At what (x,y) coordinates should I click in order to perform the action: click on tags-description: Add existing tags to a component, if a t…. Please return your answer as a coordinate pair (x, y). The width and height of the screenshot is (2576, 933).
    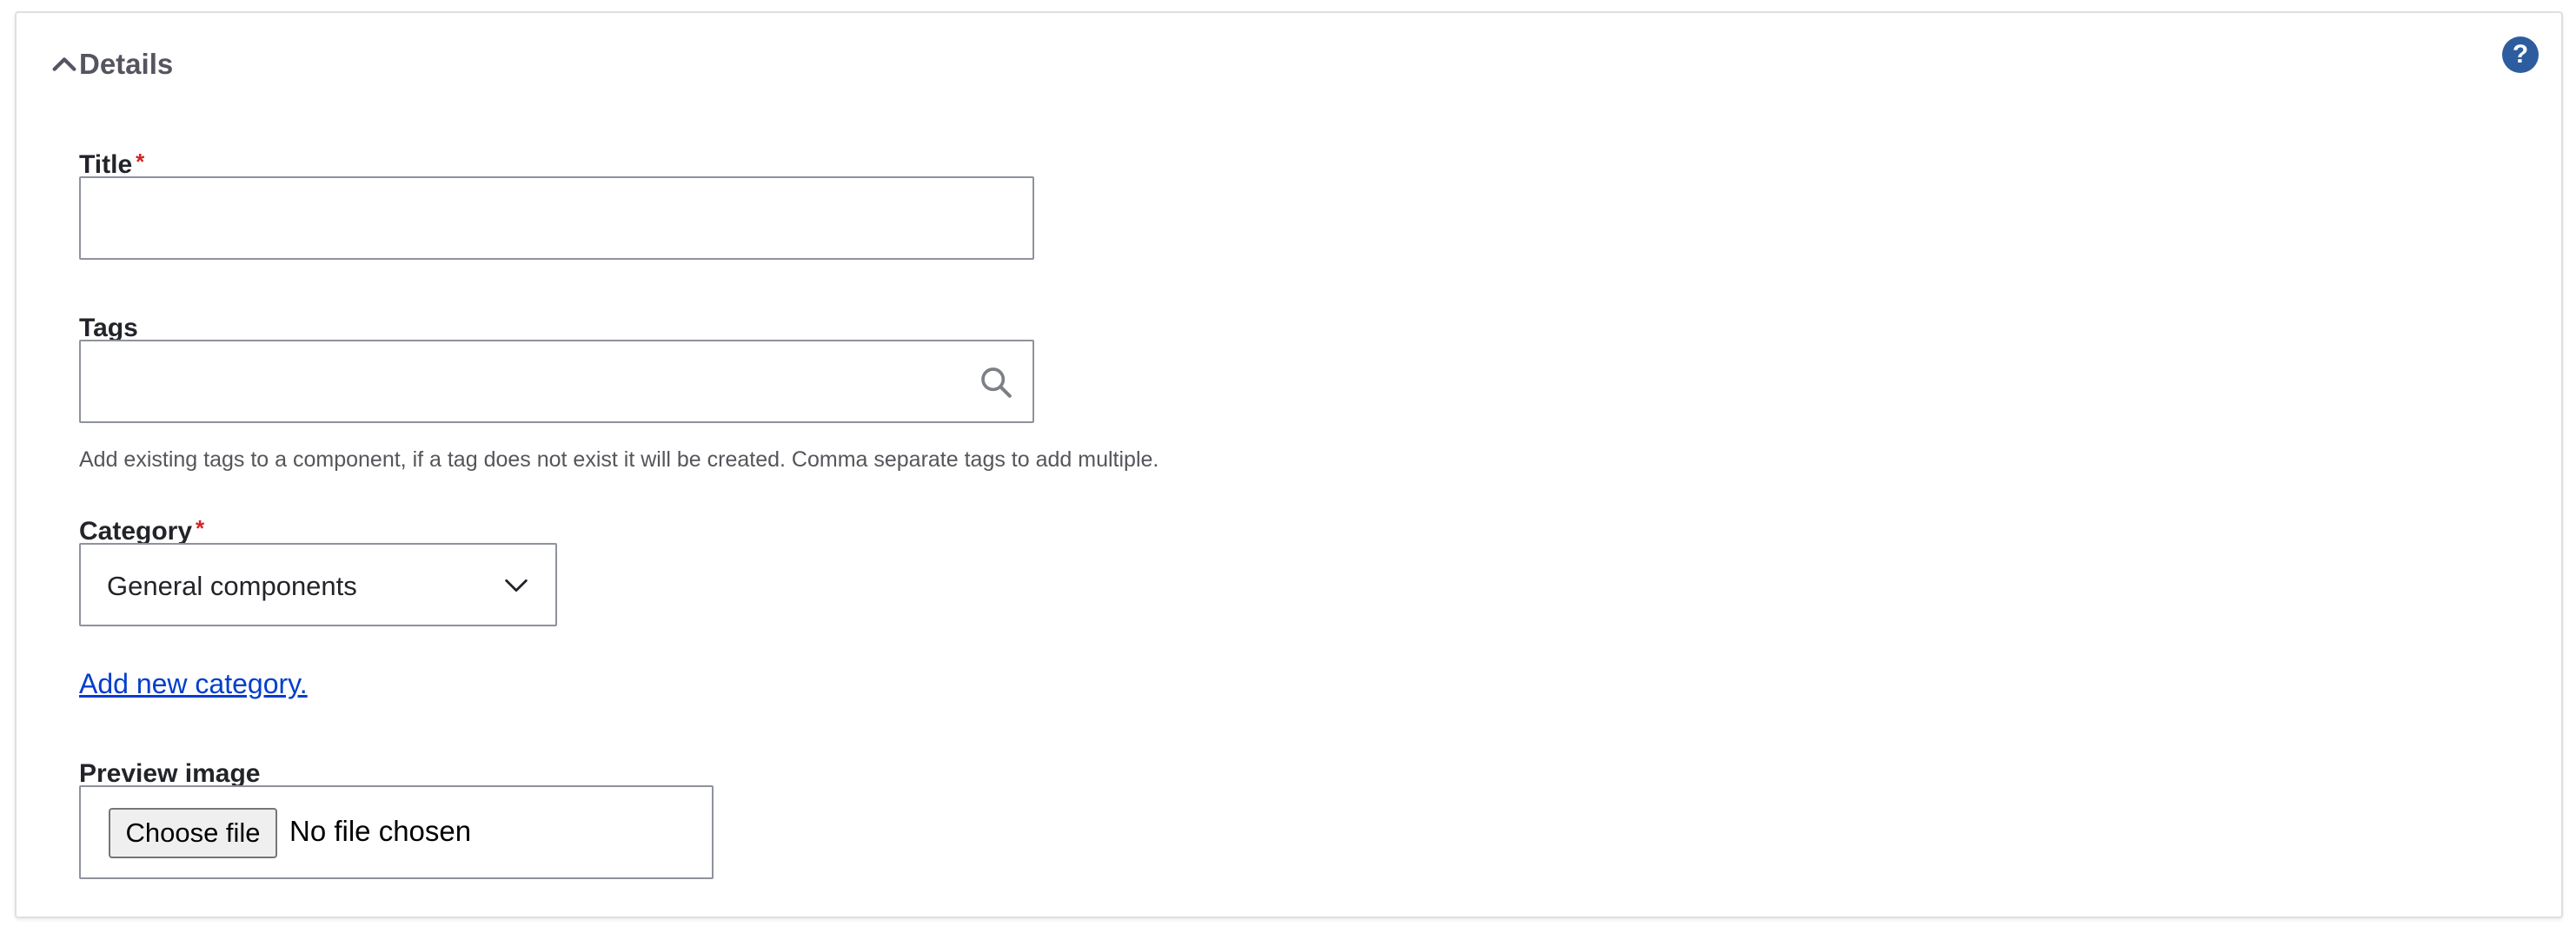
    Looking at the image, I should click on (619, 460).